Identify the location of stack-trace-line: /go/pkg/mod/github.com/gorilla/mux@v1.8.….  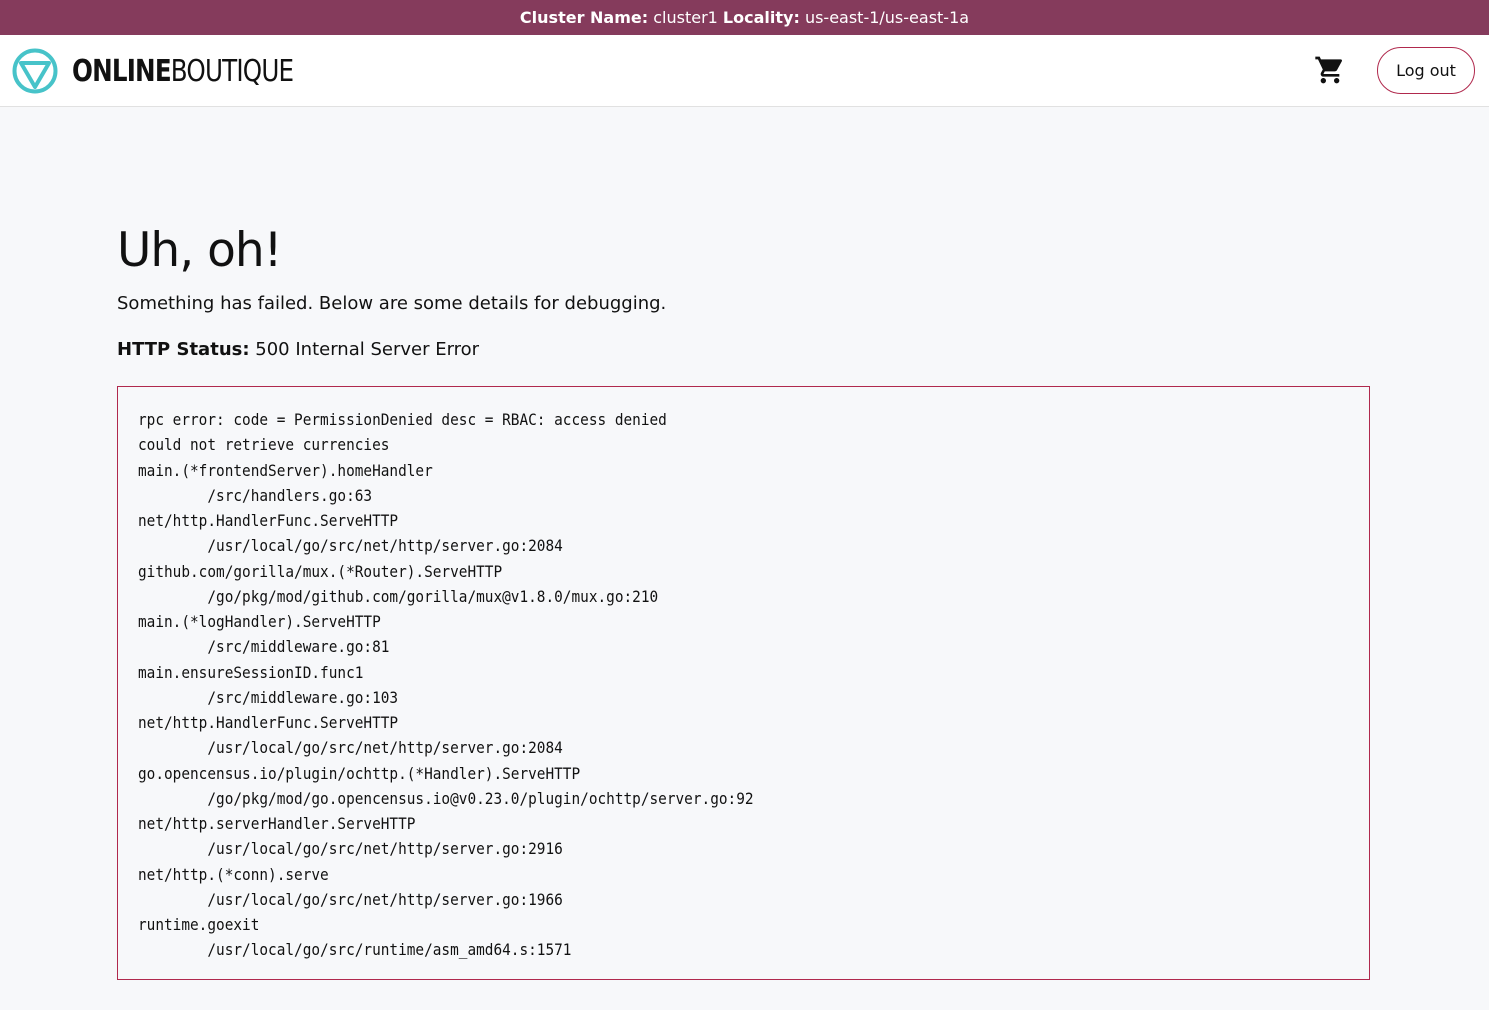
(398, 596).